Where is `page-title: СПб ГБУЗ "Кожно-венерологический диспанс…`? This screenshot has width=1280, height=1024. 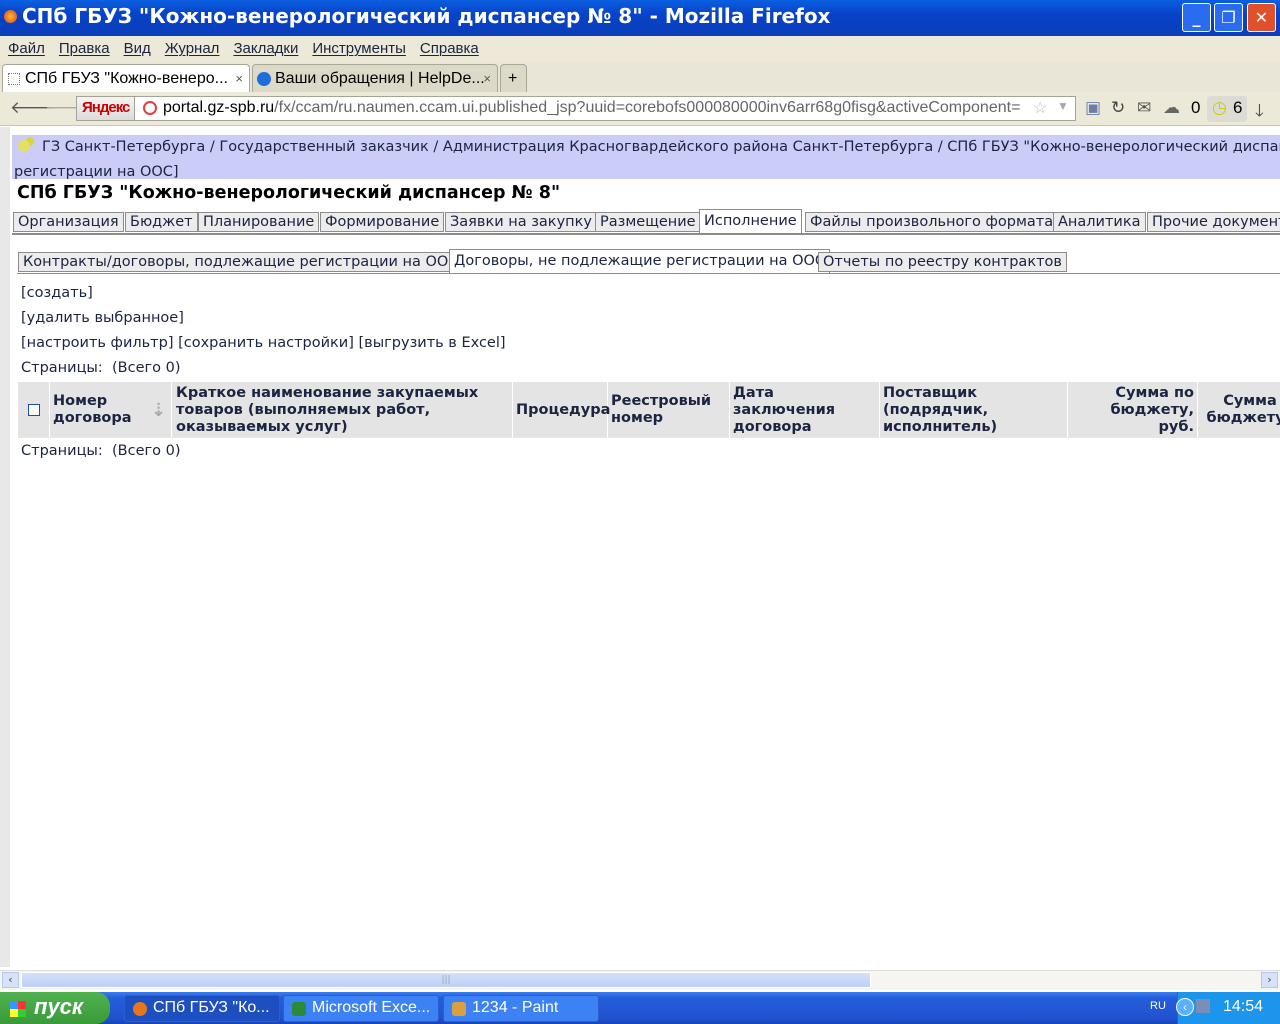 page-title: СПб ГБУЗ "Кожно-венерологический диспанс… is located at coordinates (289, 193).